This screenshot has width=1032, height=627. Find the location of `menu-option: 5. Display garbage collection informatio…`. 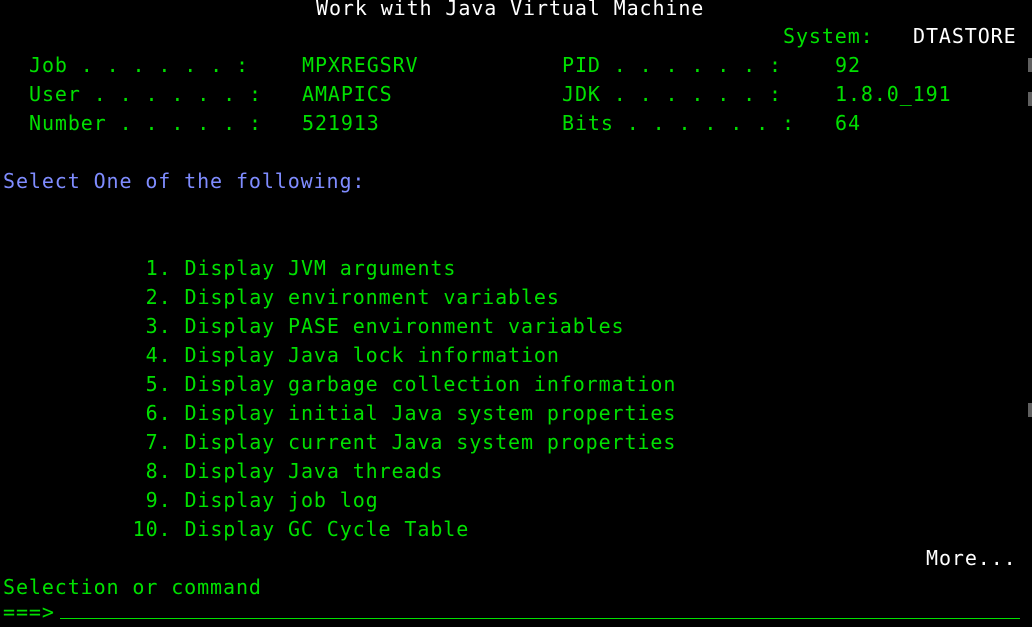

menu-option: 5. Display garbage collection informatio… is located at coordinates (372, 368).